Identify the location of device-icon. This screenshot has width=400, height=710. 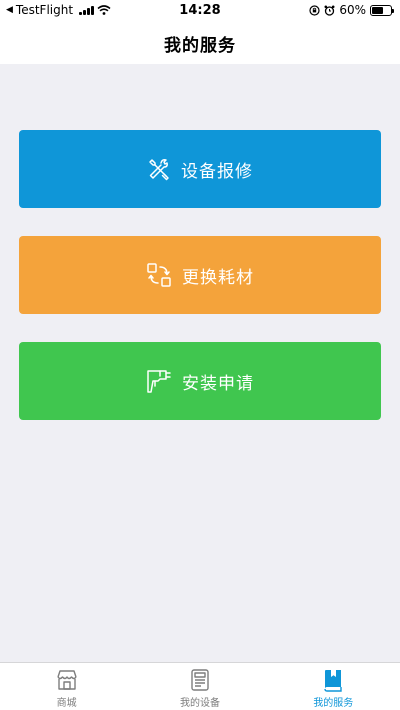
(200, 680).